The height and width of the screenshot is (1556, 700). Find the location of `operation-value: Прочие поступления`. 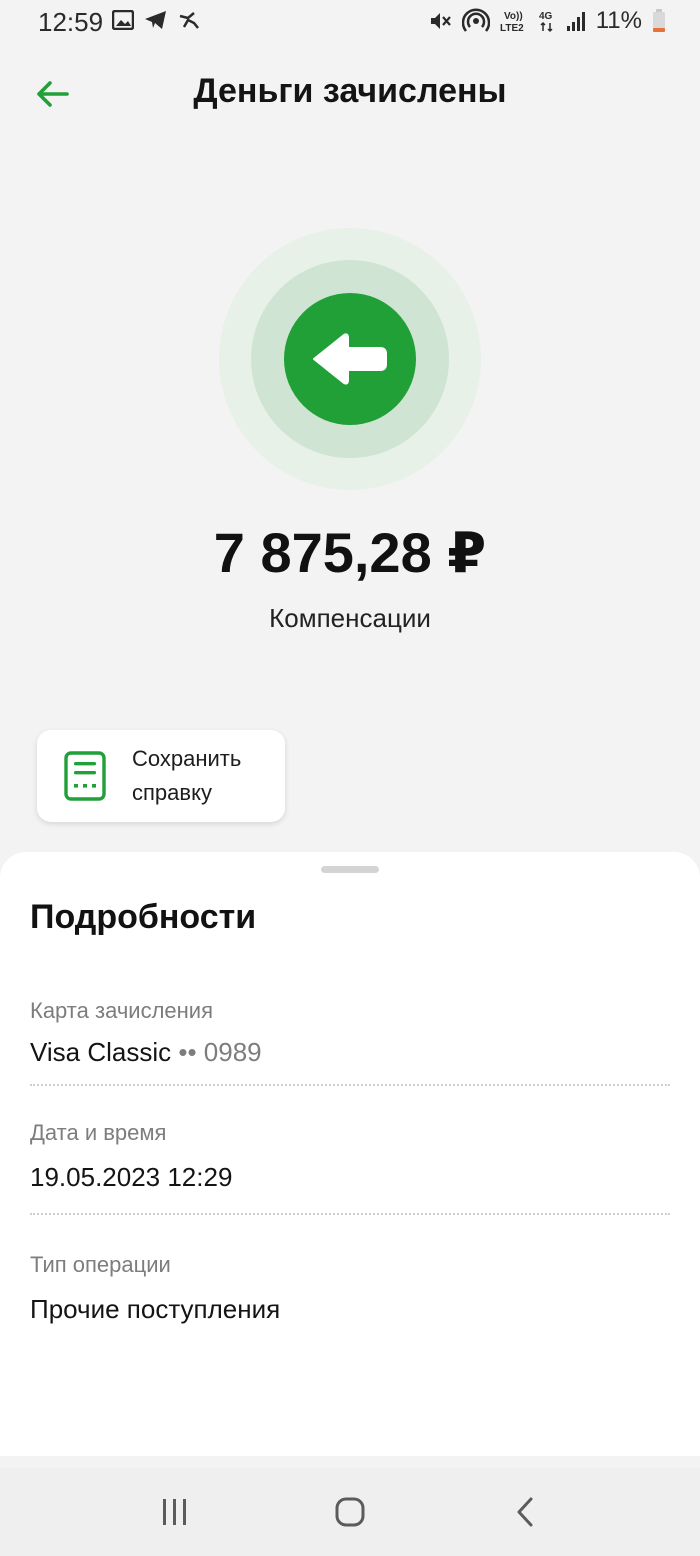

operation-value: Прочие поступления is located at coordinates (155, 1309).